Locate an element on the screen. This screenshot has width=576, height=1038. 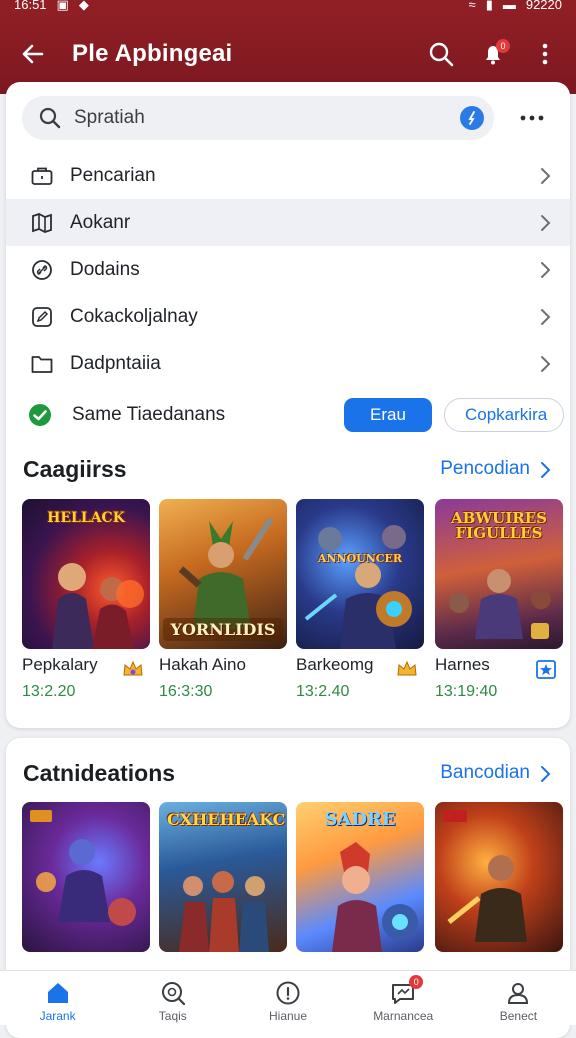
more-vertical-icon is located at coordinates (545, 54).